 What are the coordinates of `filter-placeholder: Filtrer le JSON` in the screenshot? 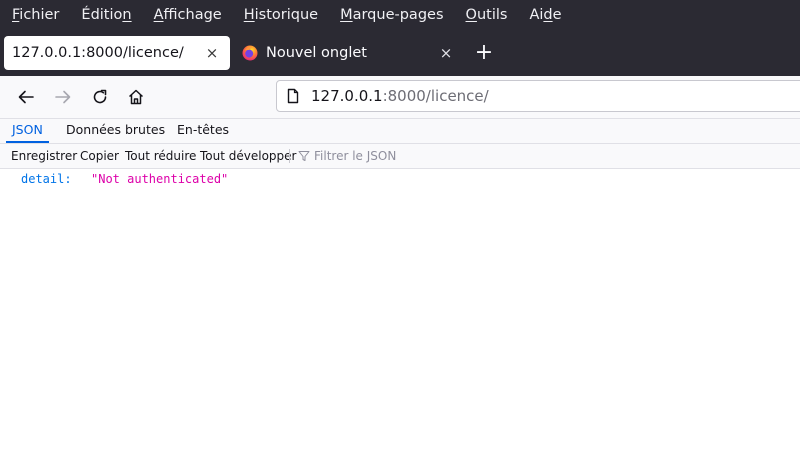 It's located at (355, 156).